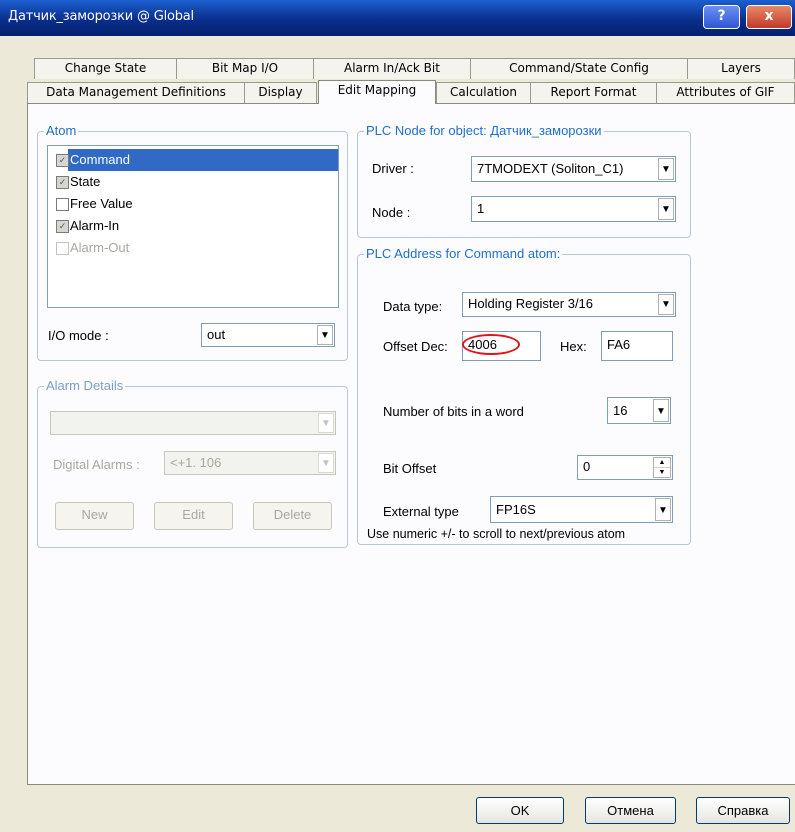 This screenshot has height=832, width=795. I want to click on driver-label: Driver :, so click(393, 168).